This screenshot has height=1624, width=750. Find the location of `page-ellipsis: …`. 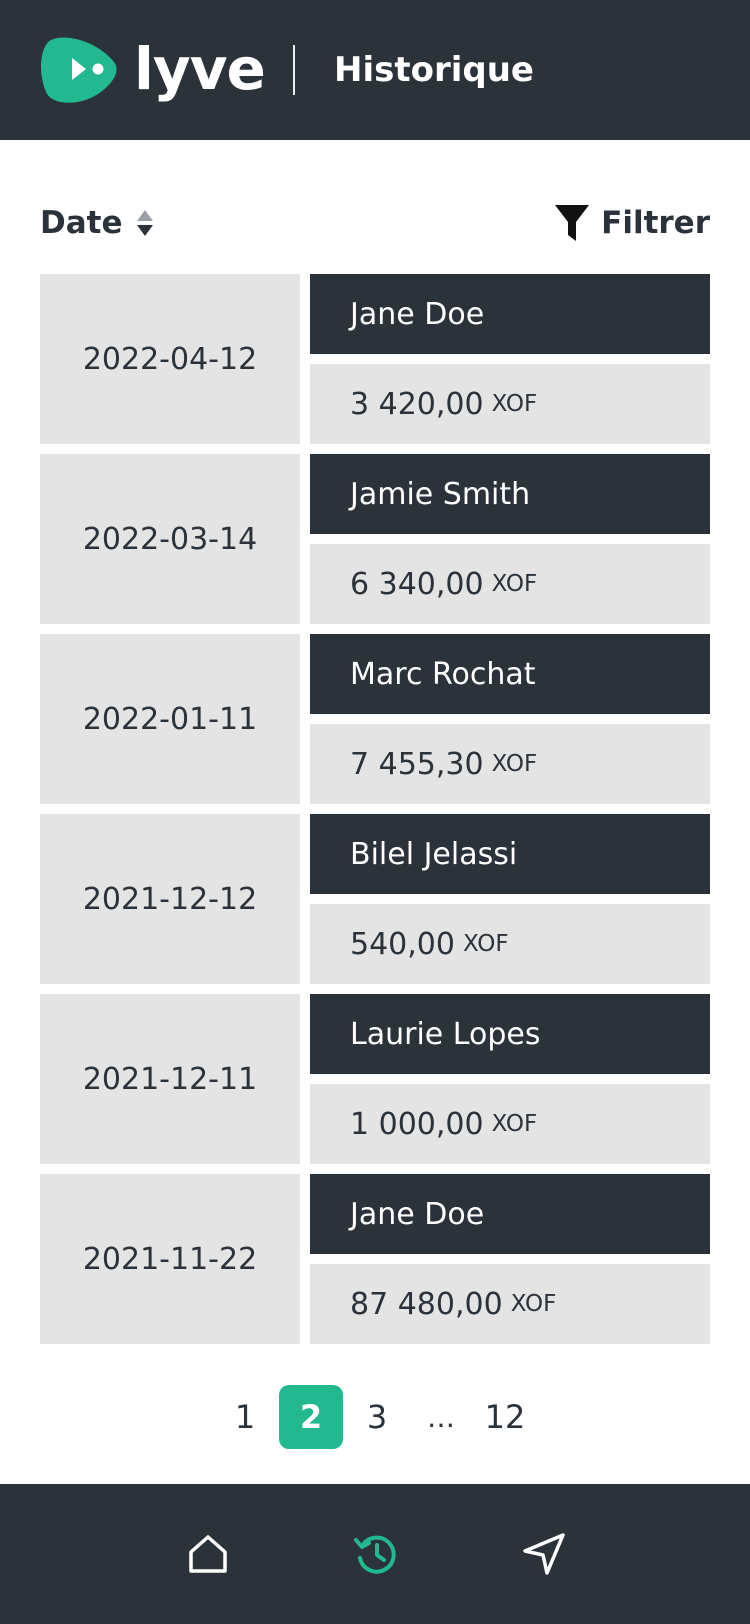

page-ellipsis: … is located at coordinates (441, 1417).